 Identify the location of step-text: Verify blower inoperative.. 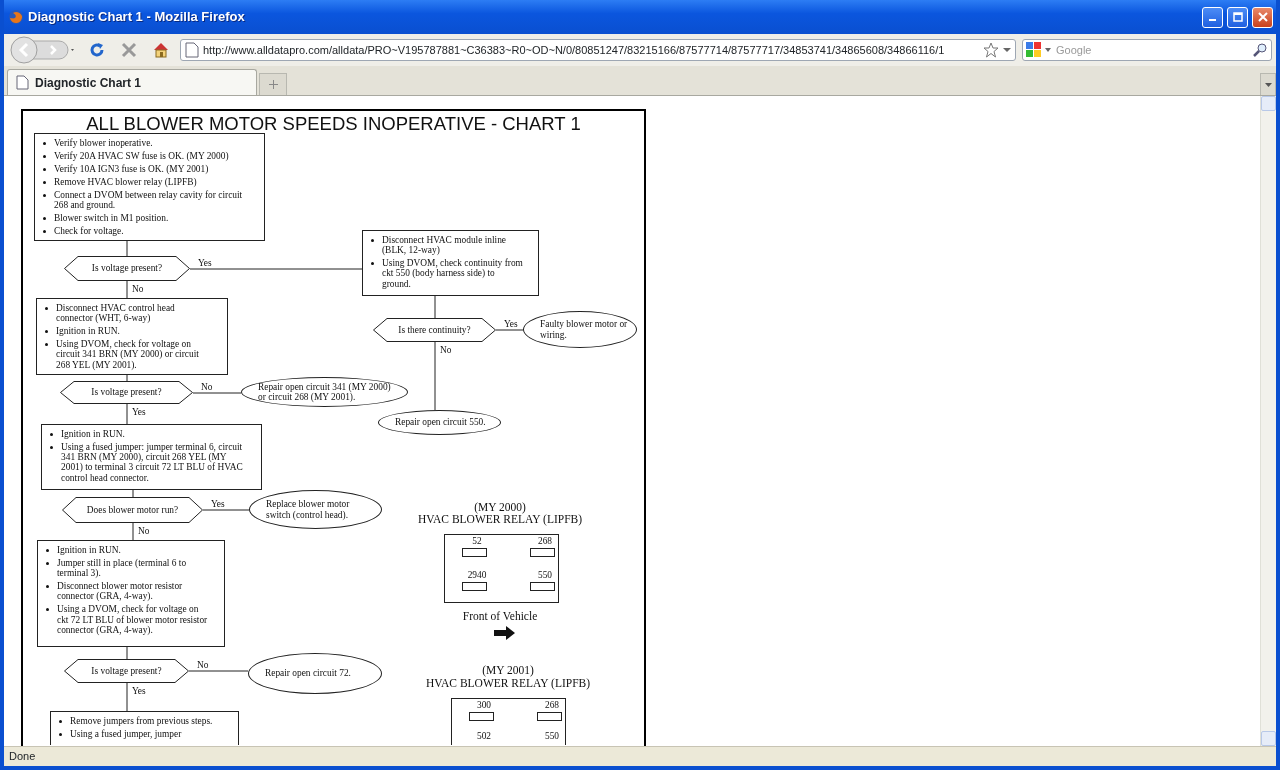
(103, 143).